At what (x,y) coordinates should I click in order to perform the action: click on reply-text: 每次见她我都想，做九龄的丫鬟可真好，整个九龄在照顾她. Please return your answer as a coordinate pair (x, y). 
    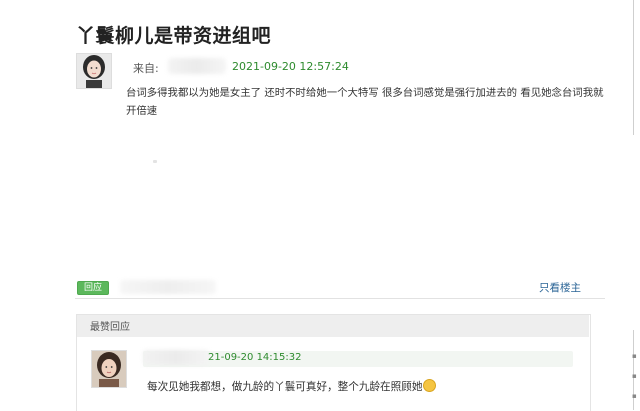
    Looking at the image, I should click on (285, 387).